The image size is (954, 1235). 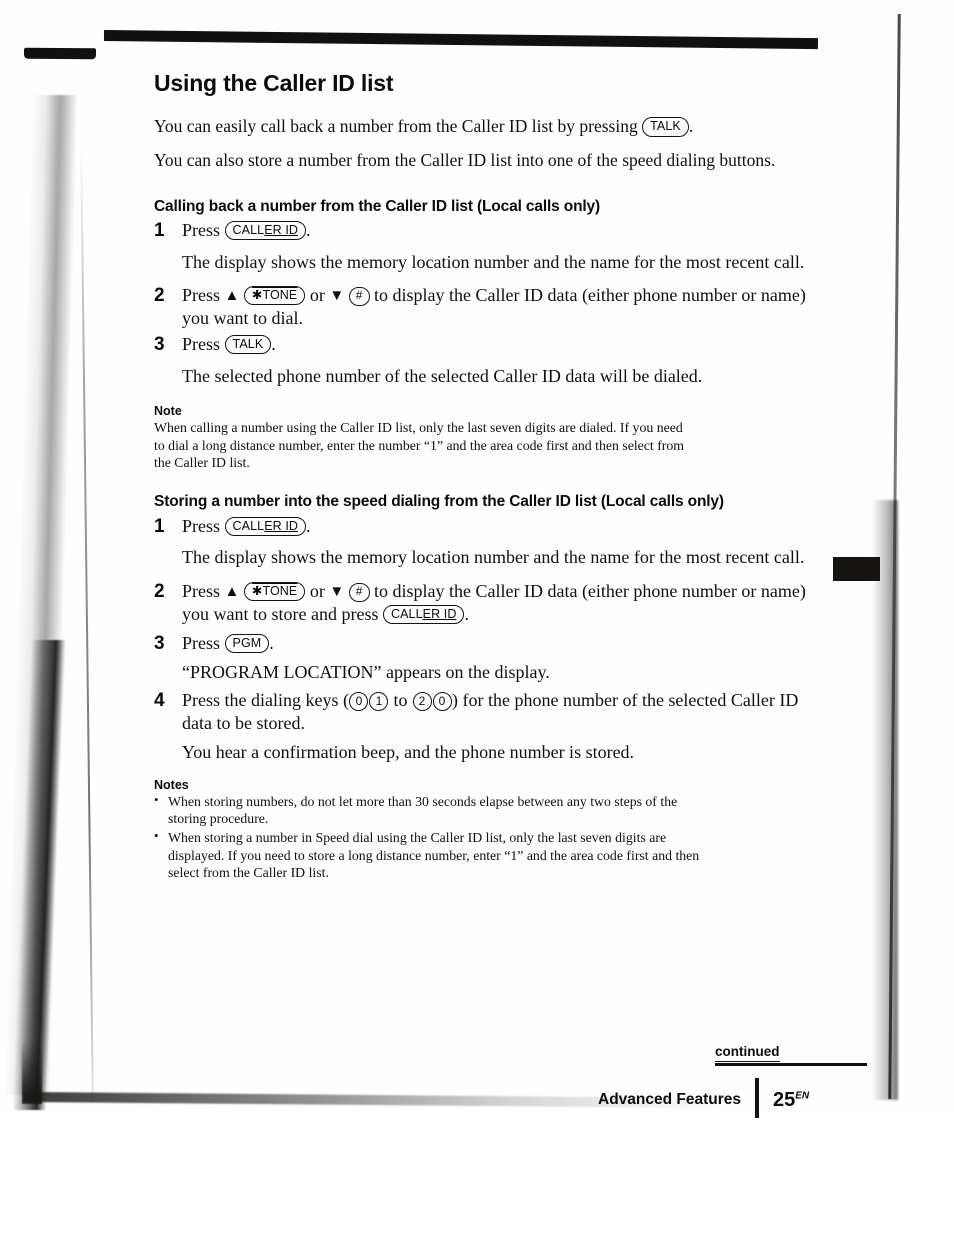 I want to click on note-heading: Note, so click(x=168, y=411).